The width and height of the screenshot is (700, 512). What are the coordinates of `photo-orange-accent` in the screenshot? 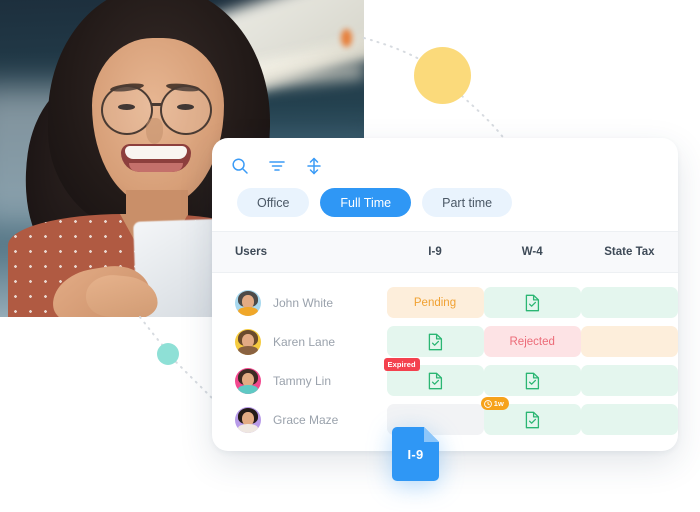 It's located at (346, 38).